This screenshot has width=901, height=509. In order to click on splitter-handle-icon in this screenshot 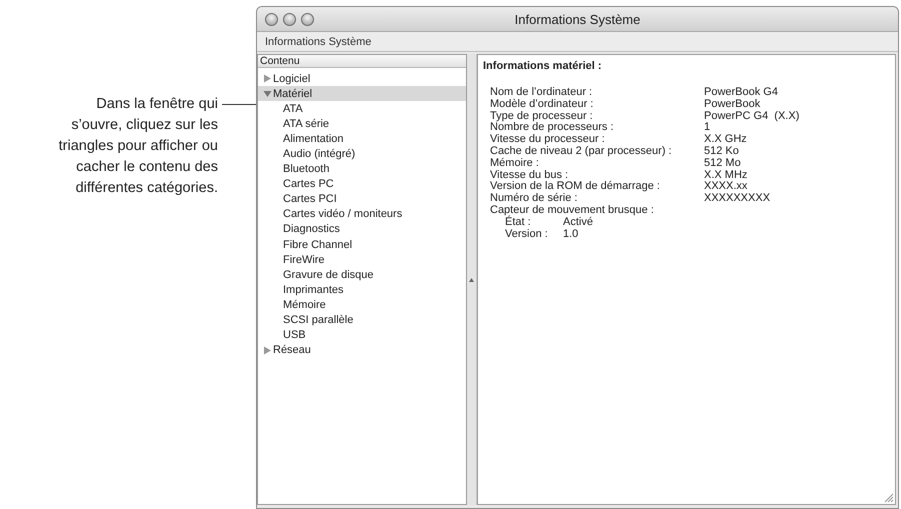, I will do `click(471, 280)`.